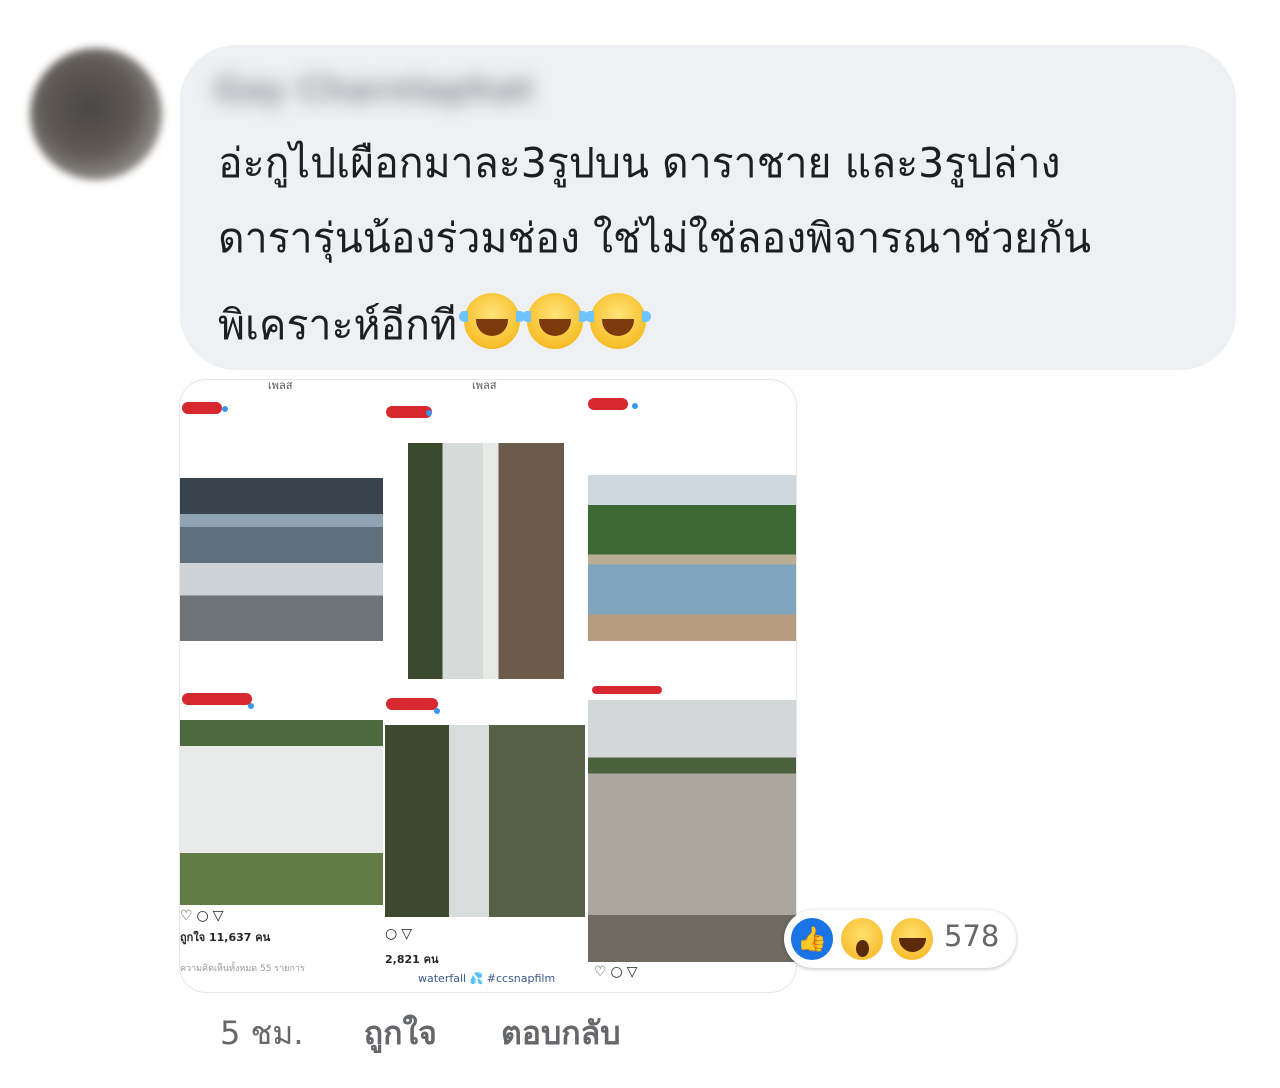 The image size is (1280, 1088). What do you see at coordinates (242, 969) in the screenshot?
I see `comments-count-left: ความคิดเห็นทั้งหมด 55 รายการ` at bounding box center [242, 969].